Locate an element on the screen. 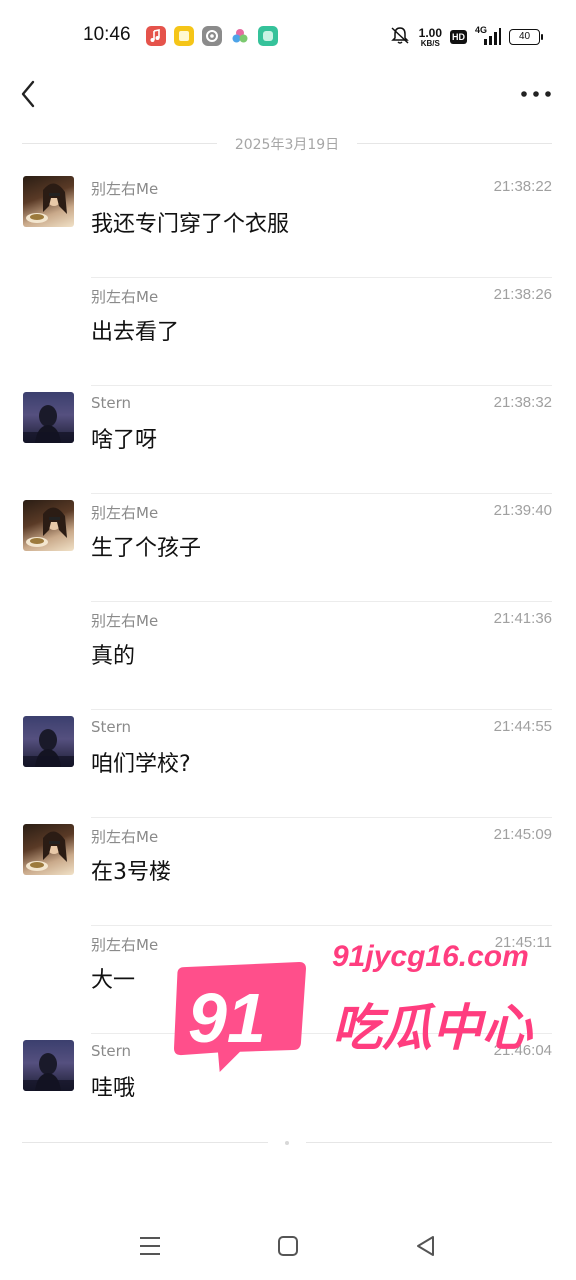 Image resolution: width=576 pixels, height=1280 pixels. message-row: 别左右Me 21:38:26 出去看了 is located at coordinates (288, 332).